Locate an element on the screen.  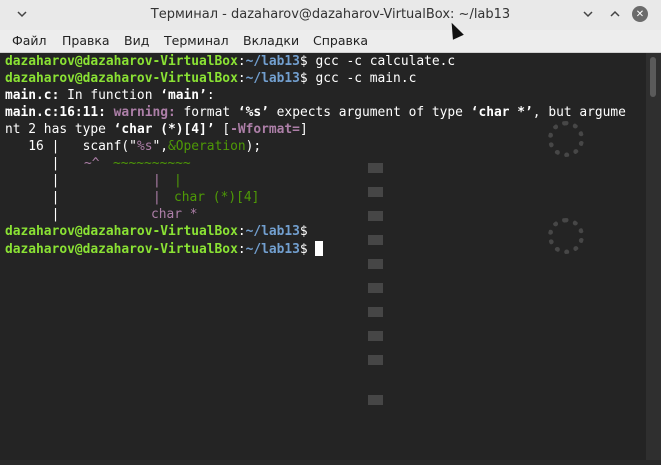
close-icon: ✕ is located at coordinates (640, 14).